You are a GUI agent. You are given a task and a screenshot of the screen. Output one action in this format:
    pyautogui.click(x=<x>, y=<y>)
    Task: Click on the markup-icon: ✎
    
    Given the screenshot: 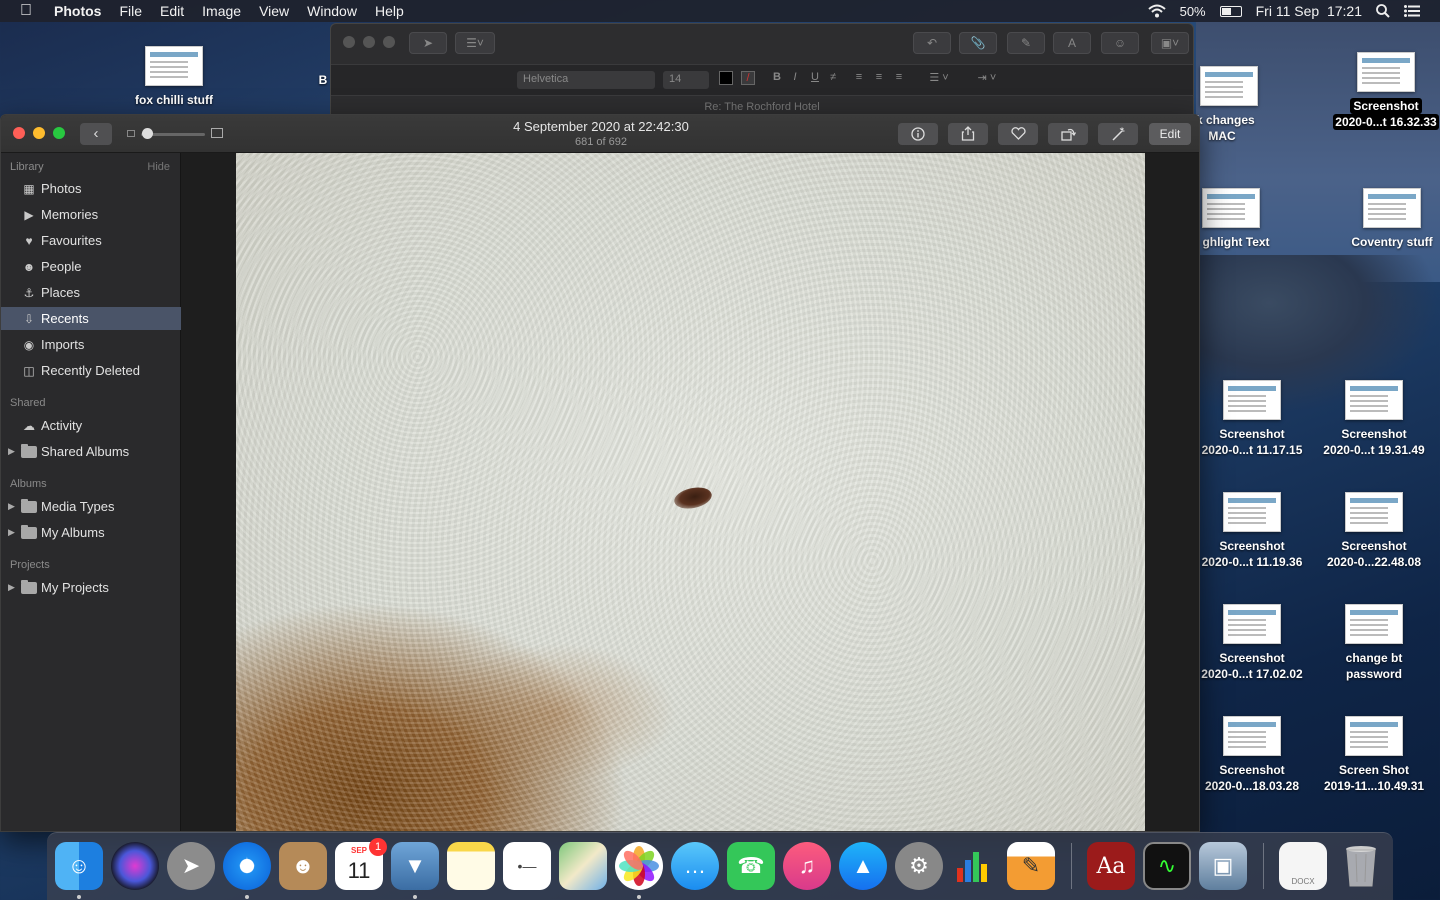 What is the action you would take?
    pyautogui.click(x=1026, y=43)
    